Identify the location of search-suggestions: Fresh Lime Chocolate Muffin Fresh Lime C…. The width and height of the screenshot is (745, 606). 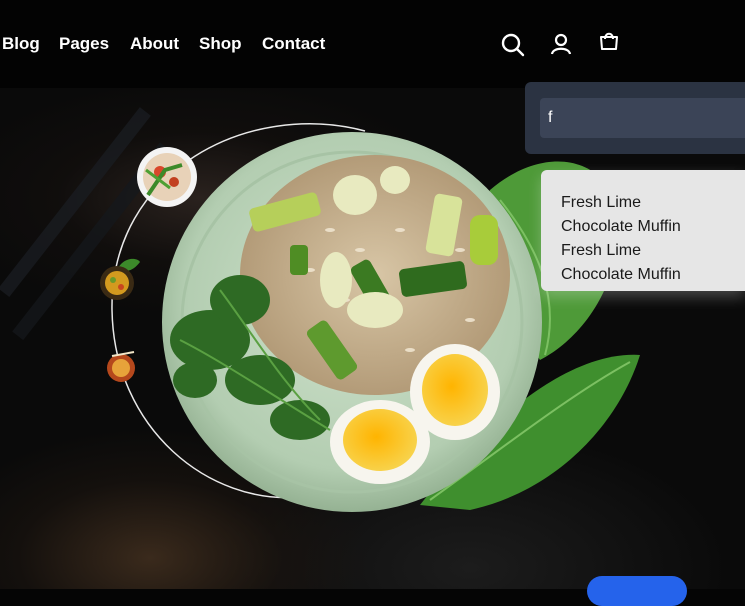
(643, 230).